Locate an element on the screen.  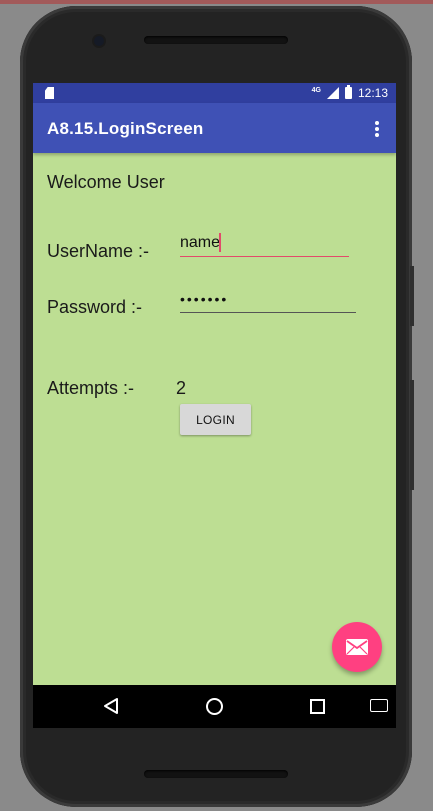
password-input is located at coordinates (268, 300).